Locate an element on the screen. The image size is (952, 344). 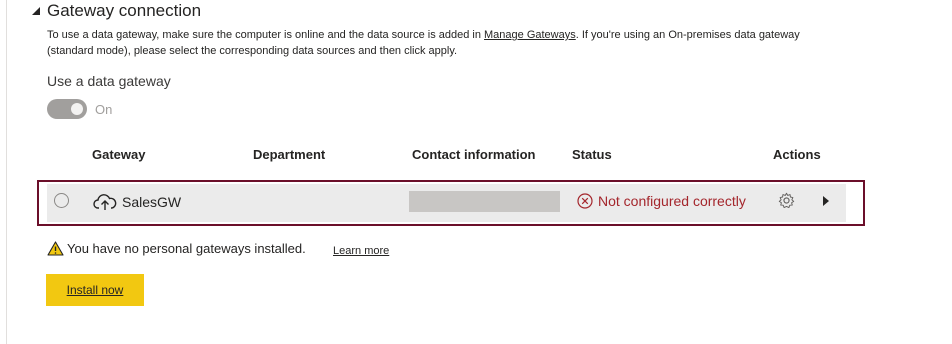
toggle-state-text: On is located at coordinates (104, 109).